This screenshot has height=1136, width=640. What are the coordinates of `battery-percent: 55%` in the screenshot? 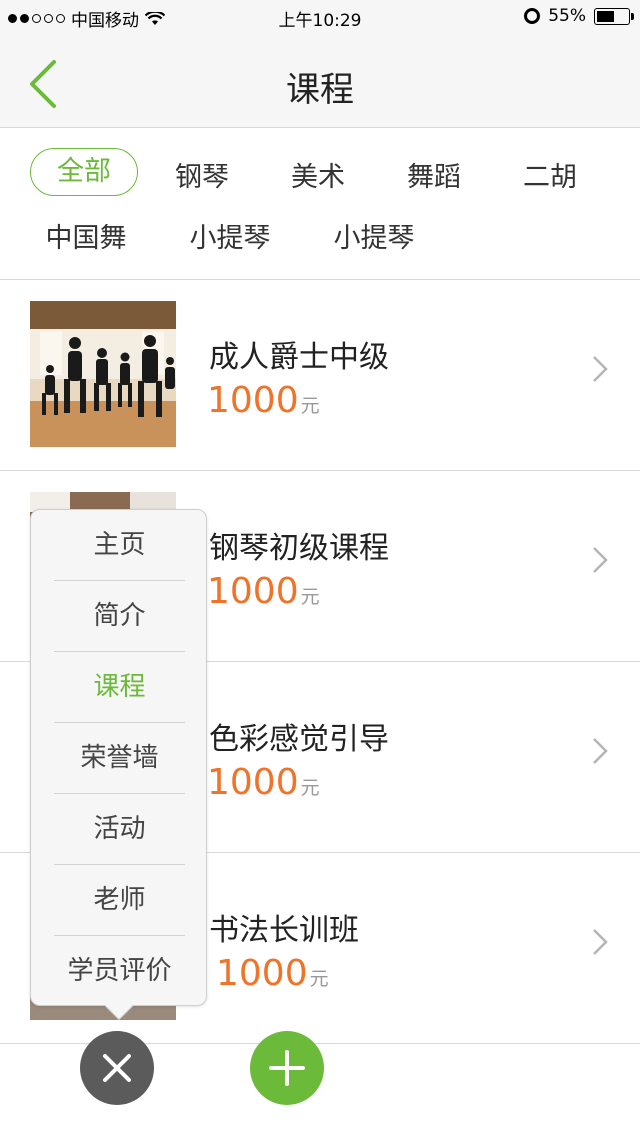 It's located at (567, 16).